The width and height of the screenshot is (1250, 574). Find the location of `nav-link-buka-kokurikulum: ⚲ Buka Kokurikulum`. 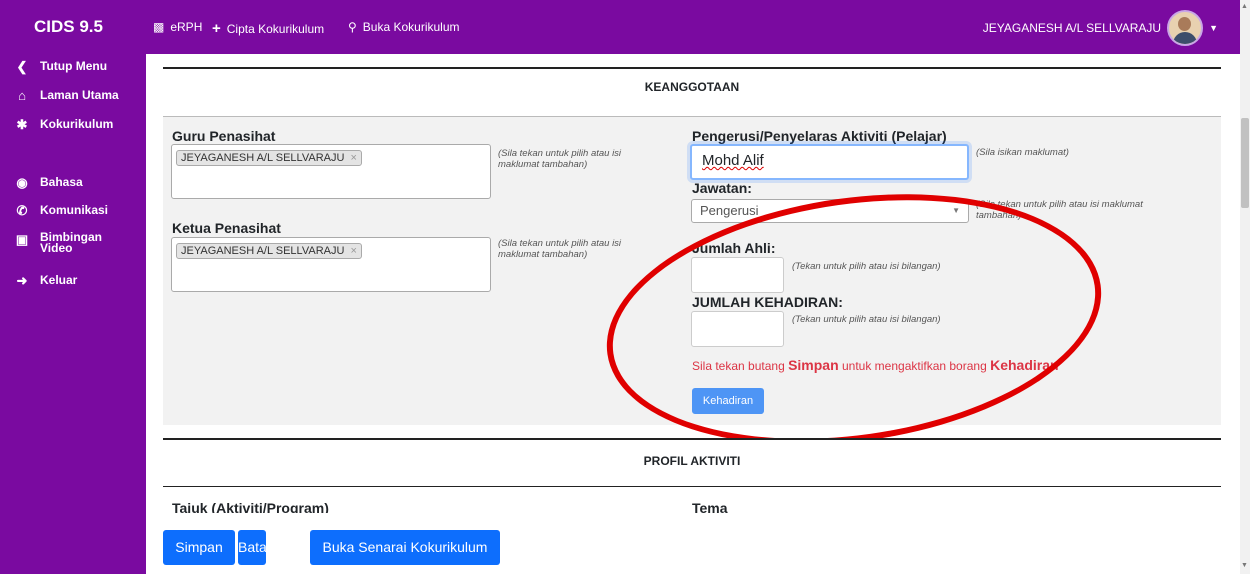

nav-link-buka-kokurikulum: ⚲ Buka Kokurikulum is located at coordinates (404, 27).